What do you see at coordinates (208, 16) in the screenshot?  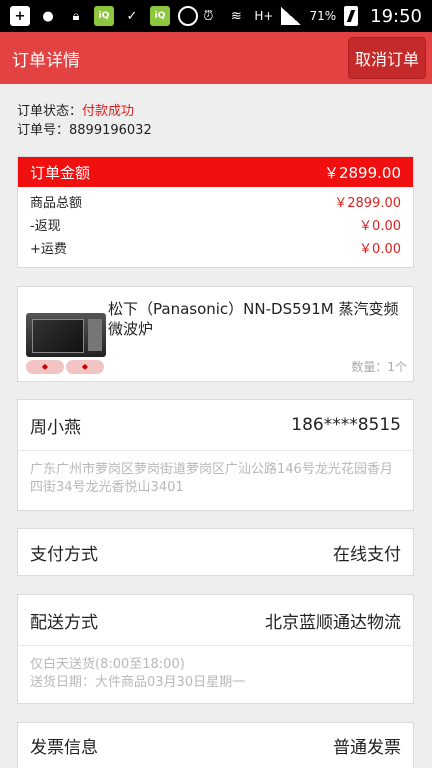 I see `alarm-icon: ⏰︎` at bounding box center [208, 16].